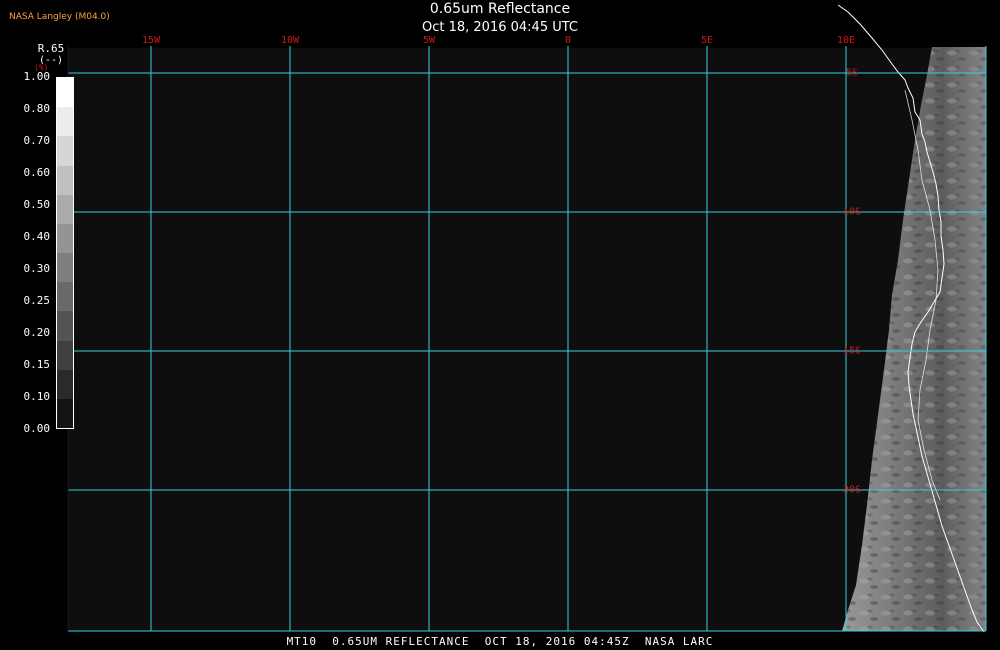  What do you see at coordinates (852, 490) in the screenshot?
I see `latitude-label: 20S` at bounding box center [852, 490].